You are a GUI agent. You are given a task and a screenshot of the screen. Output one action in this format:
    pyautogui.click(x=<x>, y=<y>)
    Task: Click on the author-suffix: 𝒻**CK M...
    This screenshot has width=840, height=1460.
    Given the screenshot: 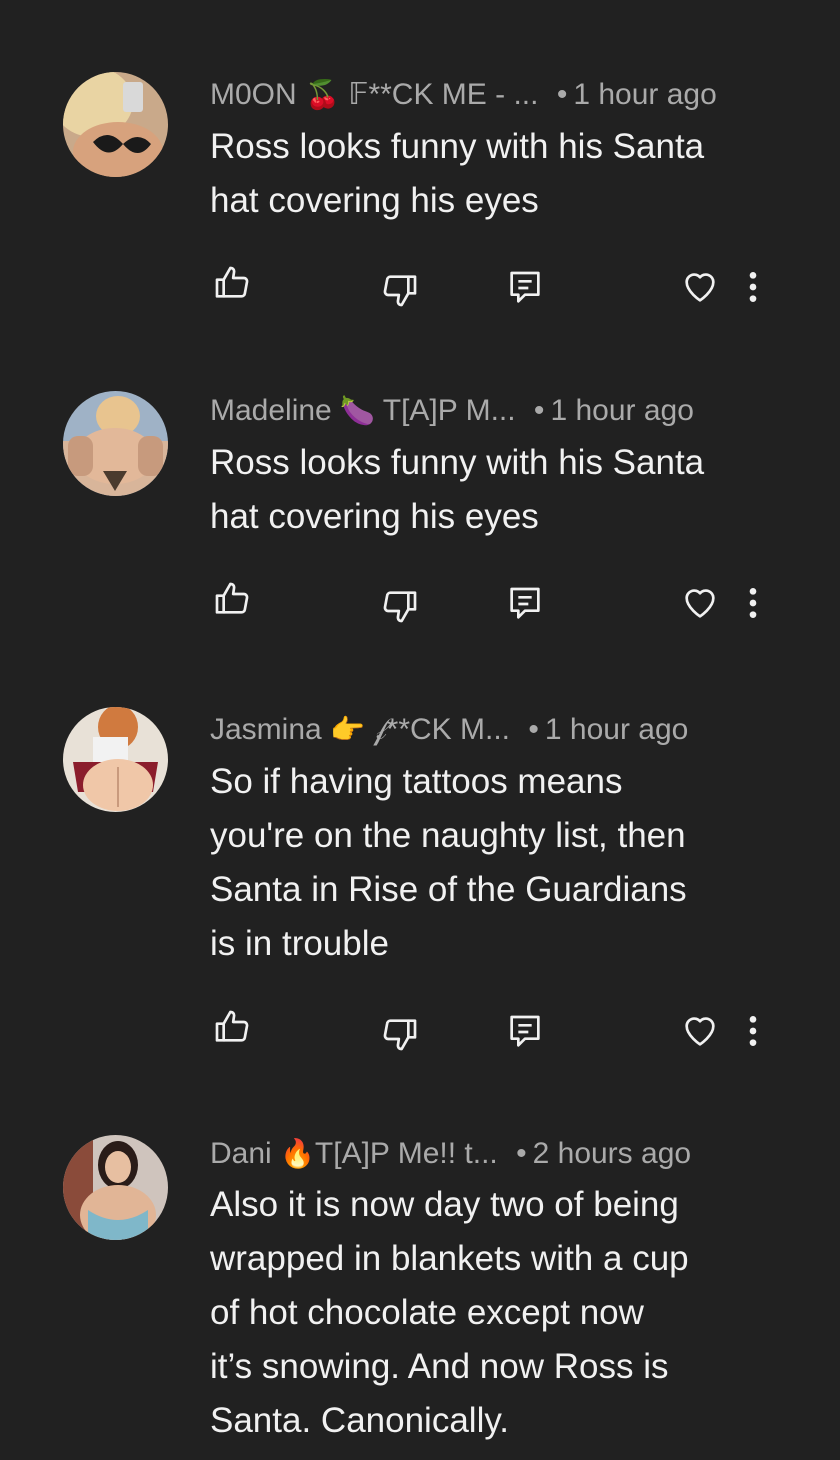 What is the action you would take?
    pyautogui.click(x=441, y=729)
    